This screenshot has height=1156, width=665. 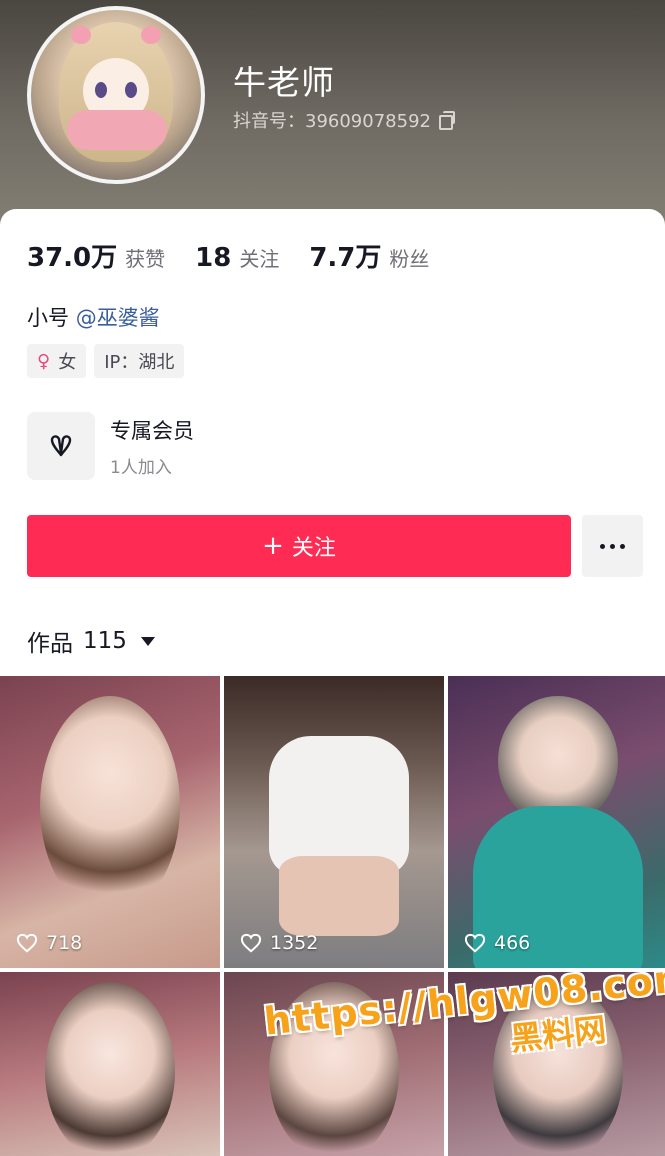 I want to click on works-count: 115, so click(x=105, y=641).